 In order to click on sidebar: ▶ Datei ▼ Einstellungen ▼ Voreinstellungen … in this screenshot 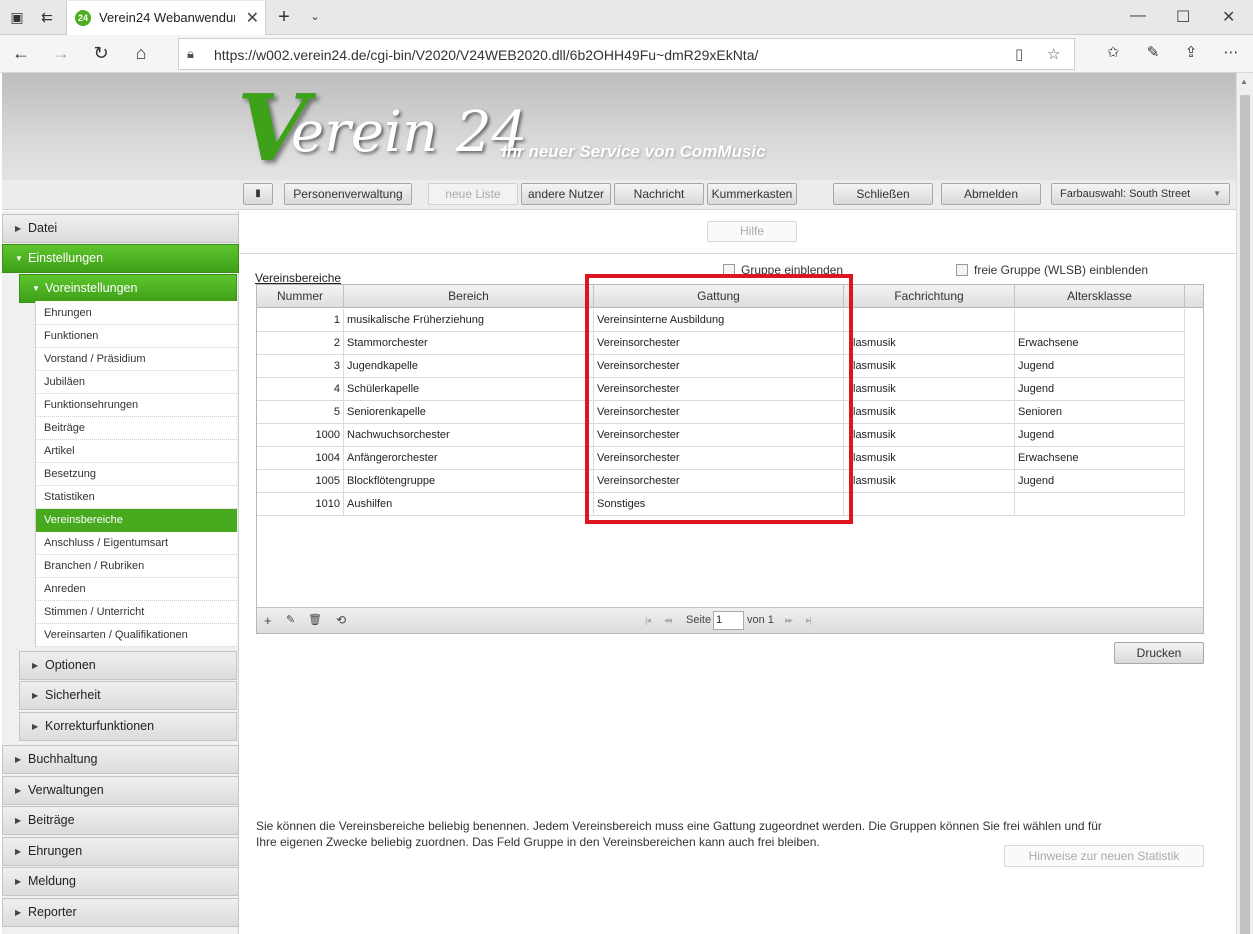, I will do `click(120, 572)`.